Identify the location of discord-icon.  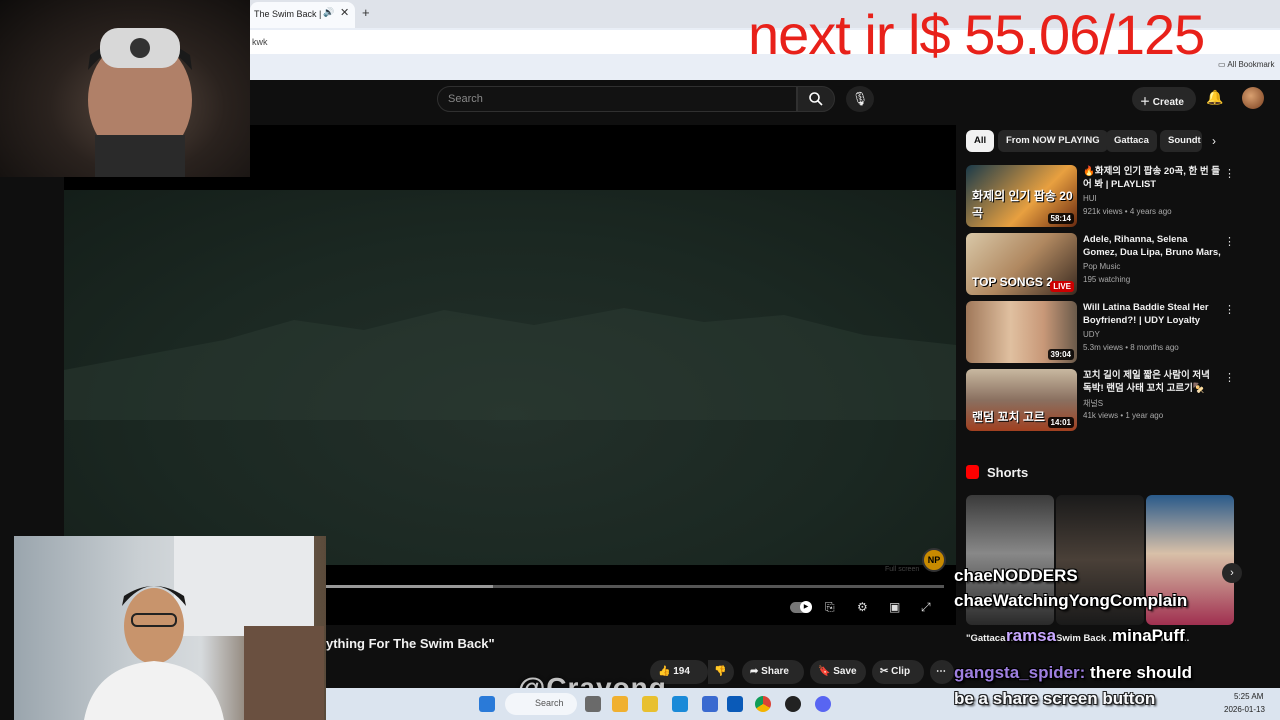
(823, 704).